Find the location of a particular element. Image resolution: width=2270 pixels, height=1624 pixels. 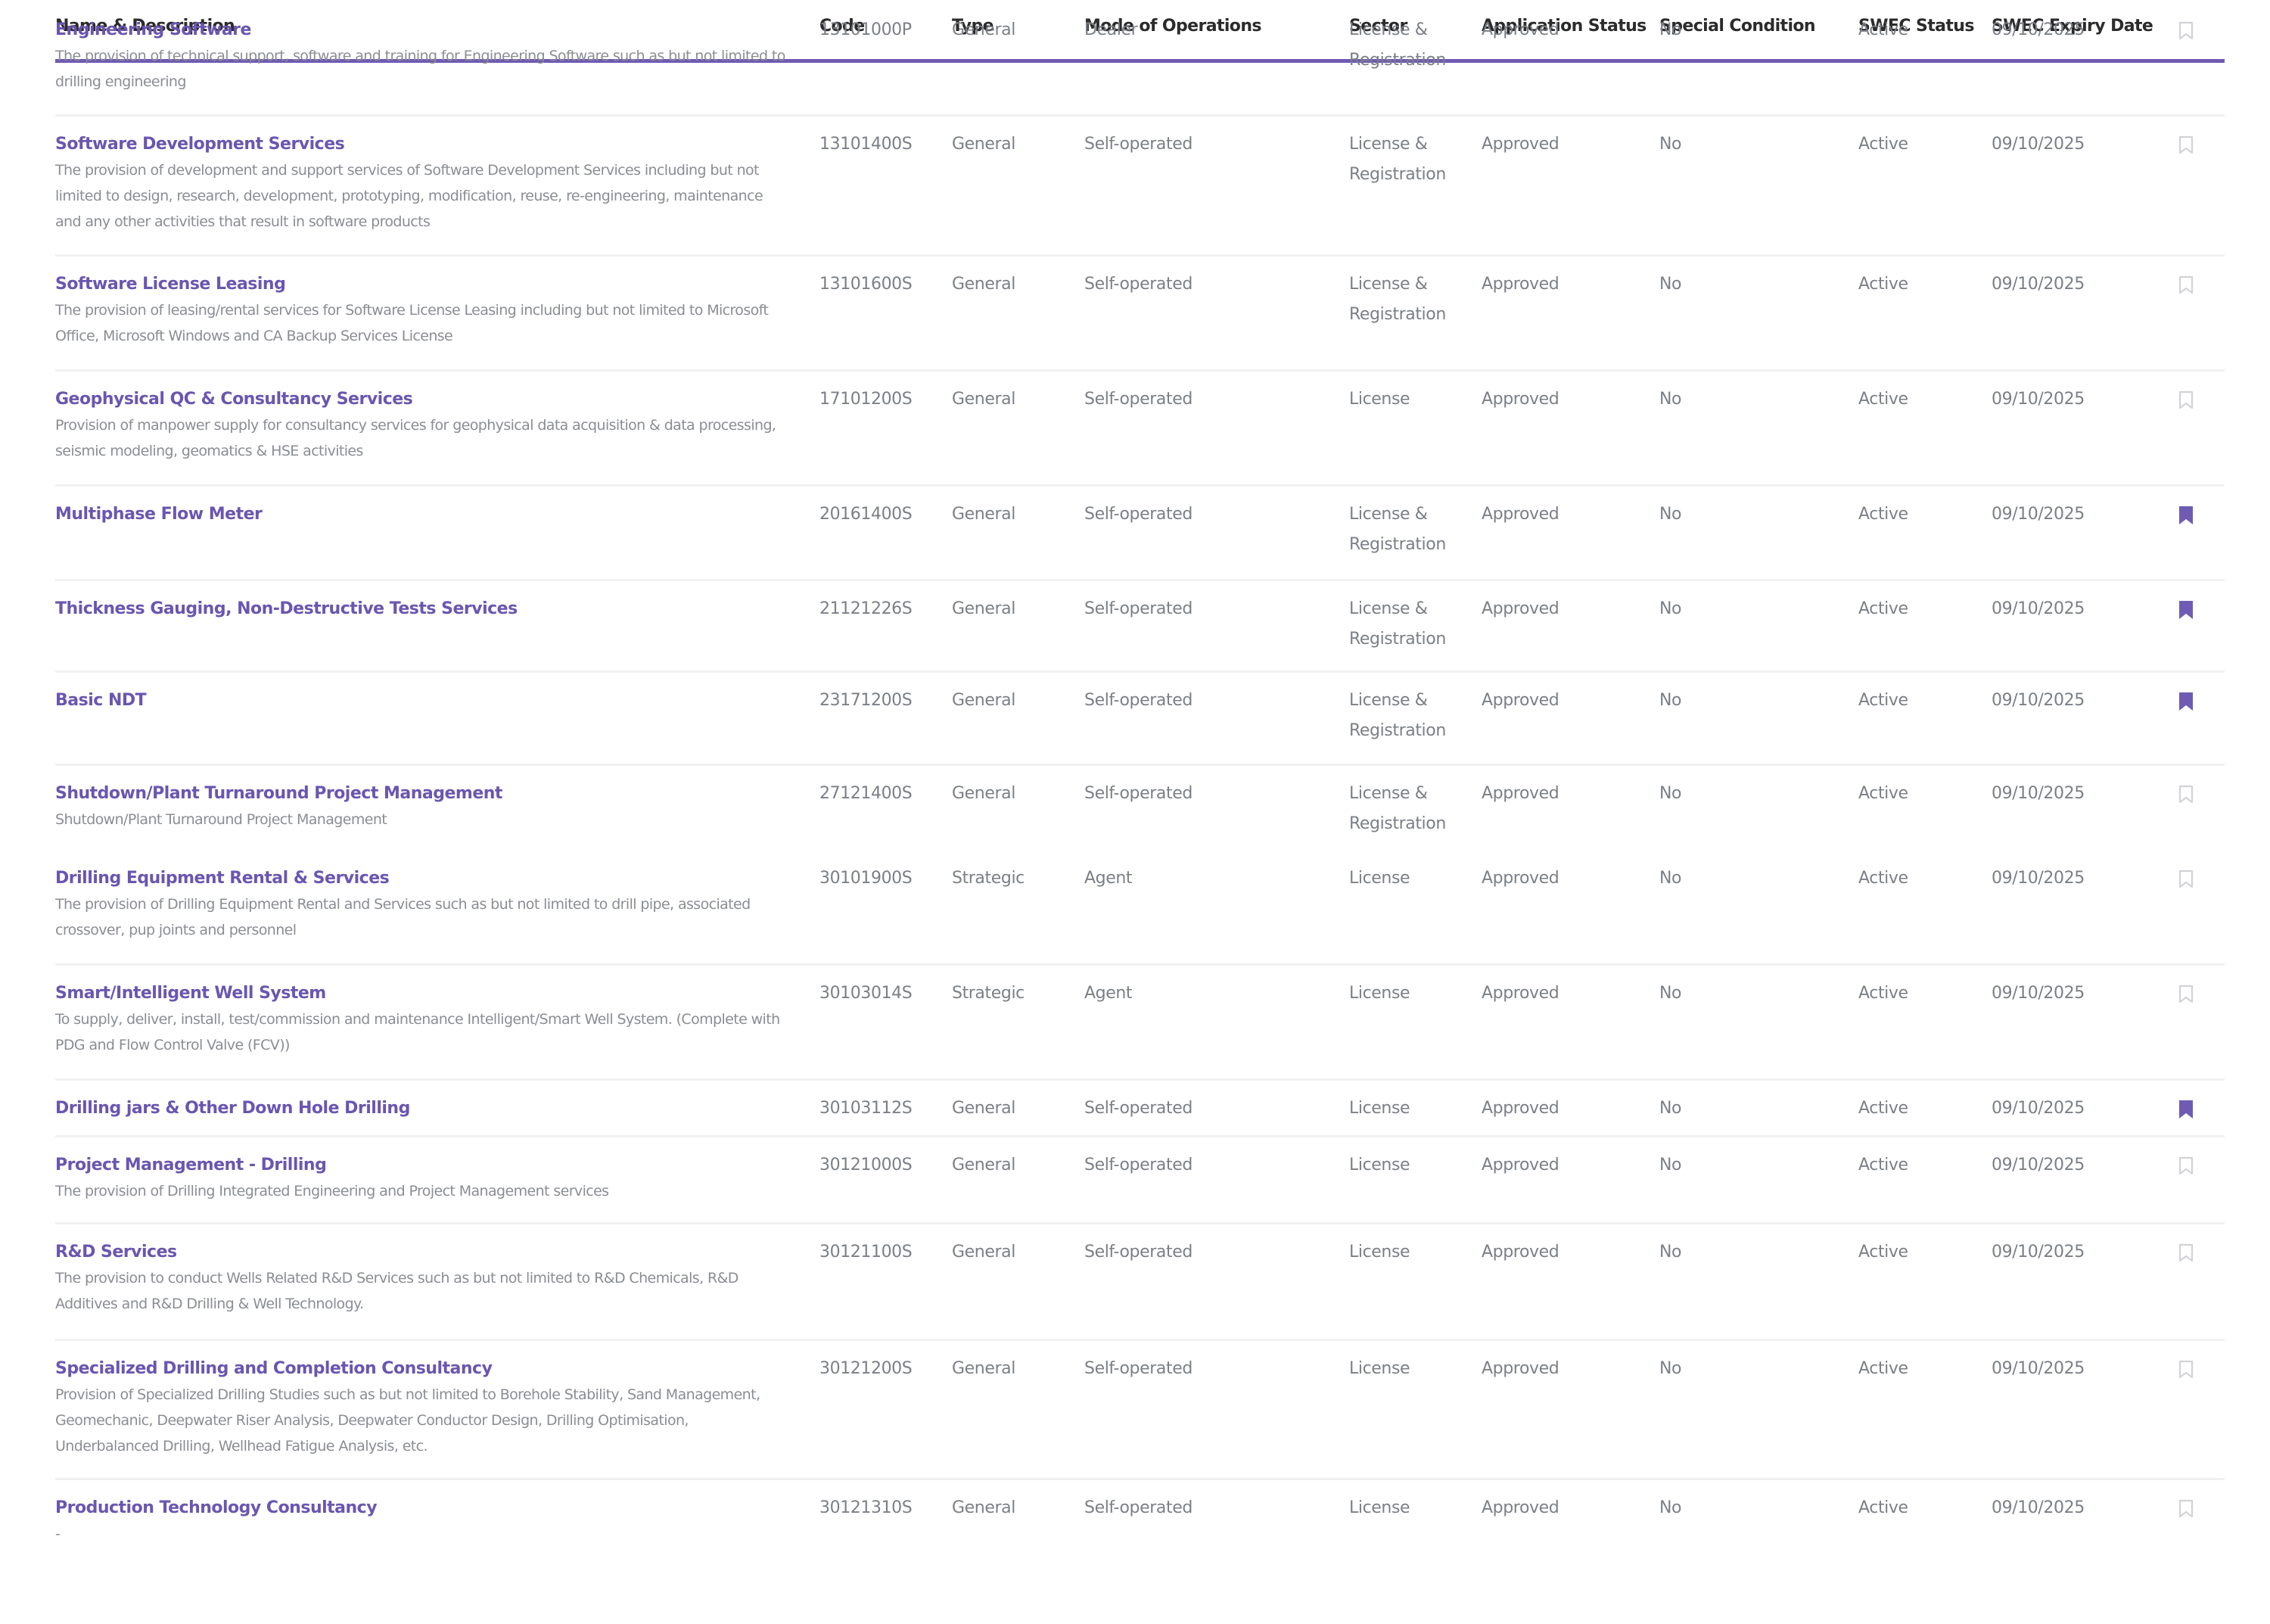

type-cell: Strategic is located at coordinates (989, 878).